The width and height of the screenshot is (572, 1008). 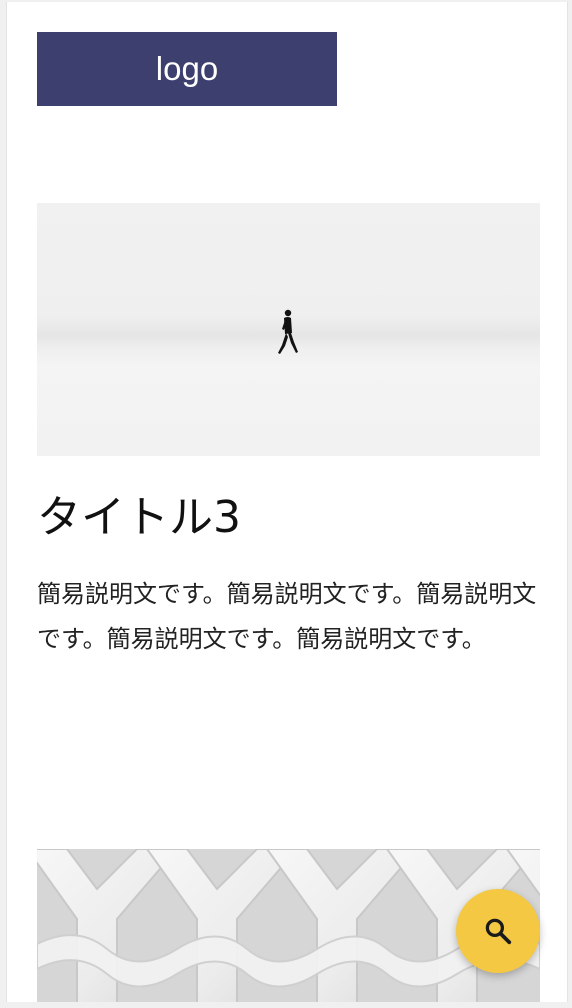 I want to click on walking-person-figure, so click(x=288, y=331).